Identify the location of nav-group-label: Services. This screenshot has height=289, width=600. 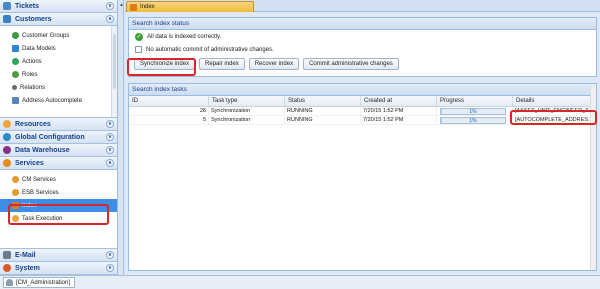
(29, 163).